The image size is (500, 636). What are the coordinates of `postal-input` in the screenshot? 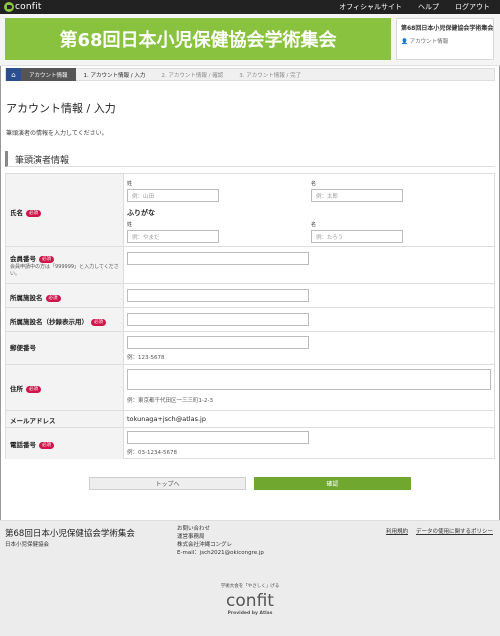 It's located at (218, 342).